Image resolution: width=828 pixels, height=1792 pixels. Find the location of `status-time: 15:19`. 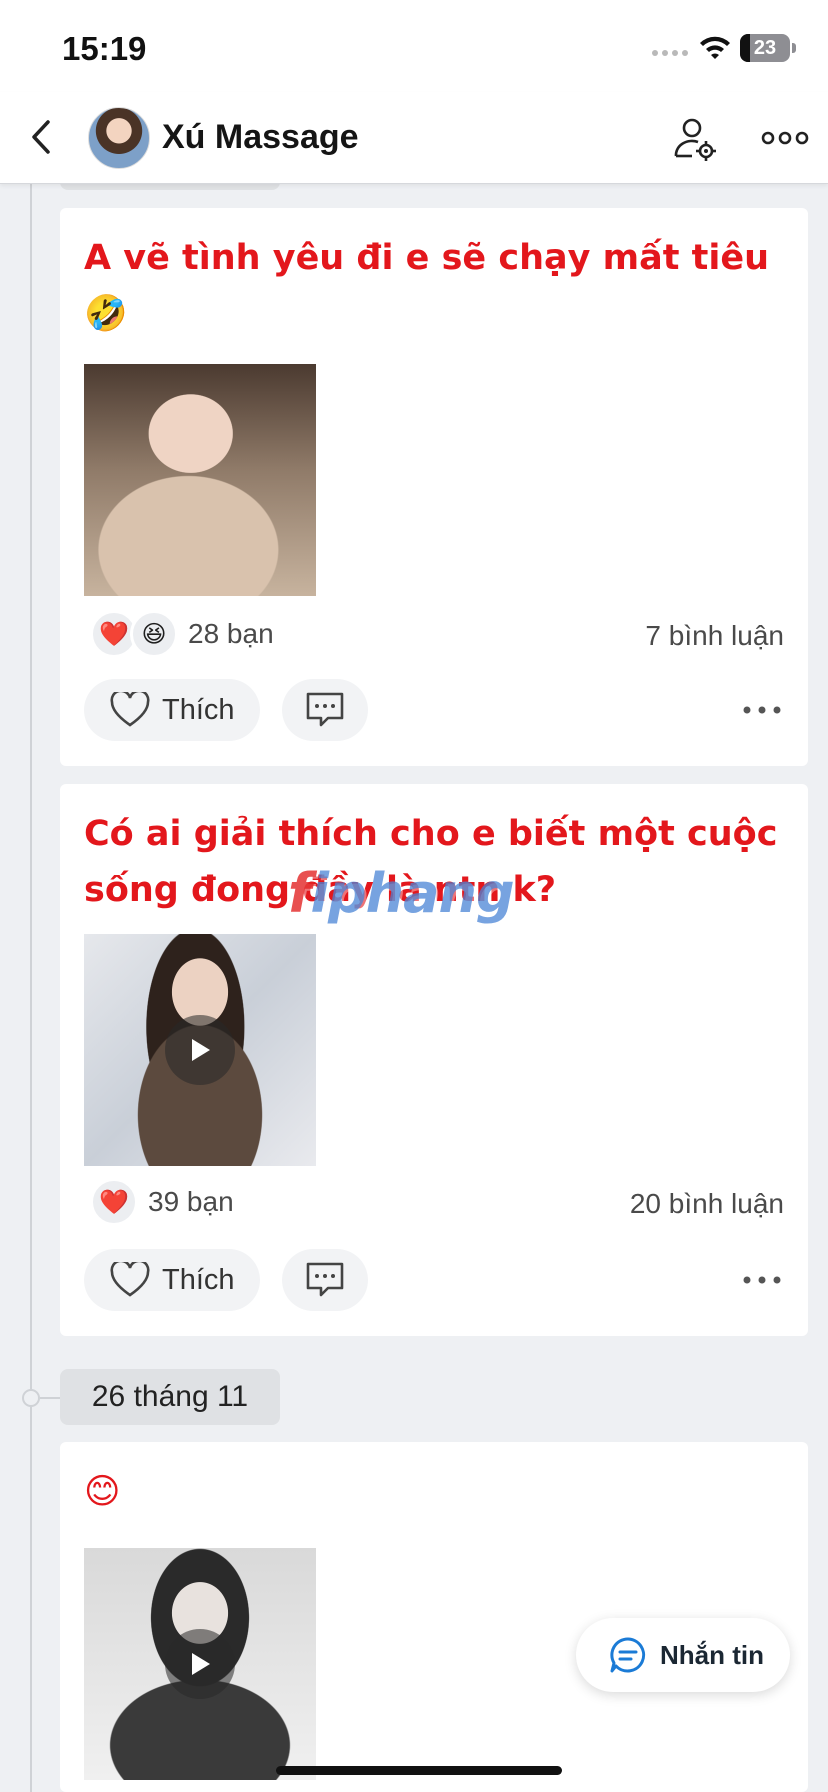

status-time: 15:19 is located at coordinates (104, 48).